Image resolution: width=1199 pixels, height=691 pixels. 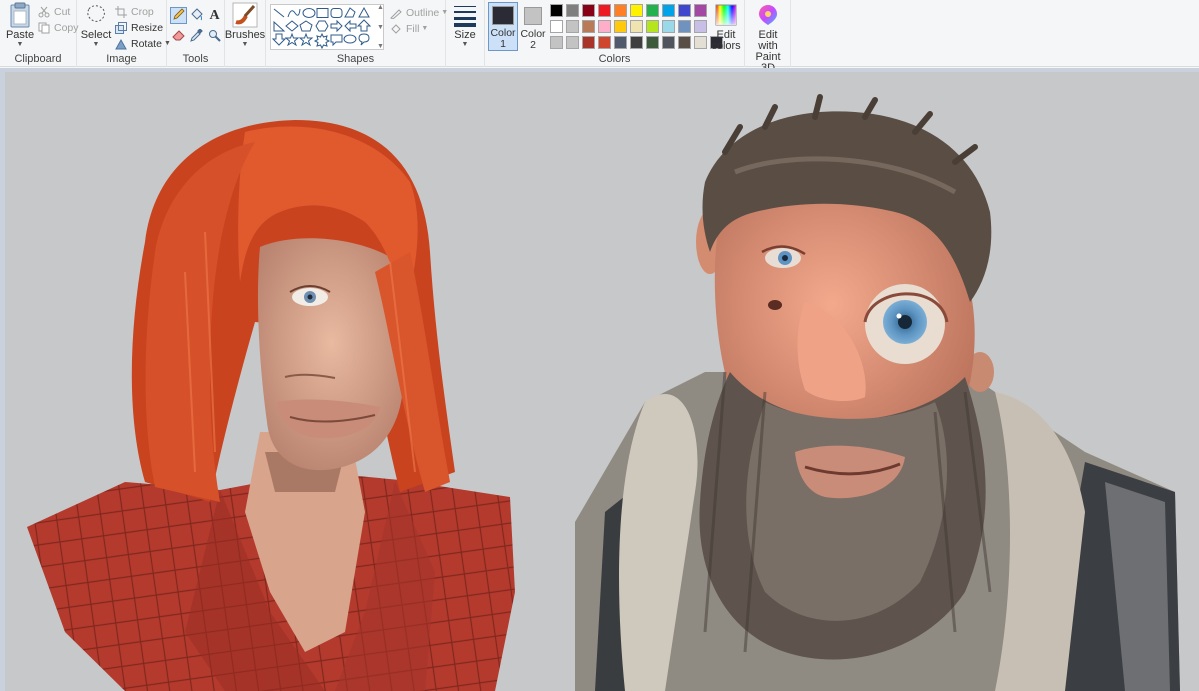 What do you see at coordinates (465, 45) in the screenshot?
I see `size-dropdown-icon: ▼` at bounding box center [465, 45].